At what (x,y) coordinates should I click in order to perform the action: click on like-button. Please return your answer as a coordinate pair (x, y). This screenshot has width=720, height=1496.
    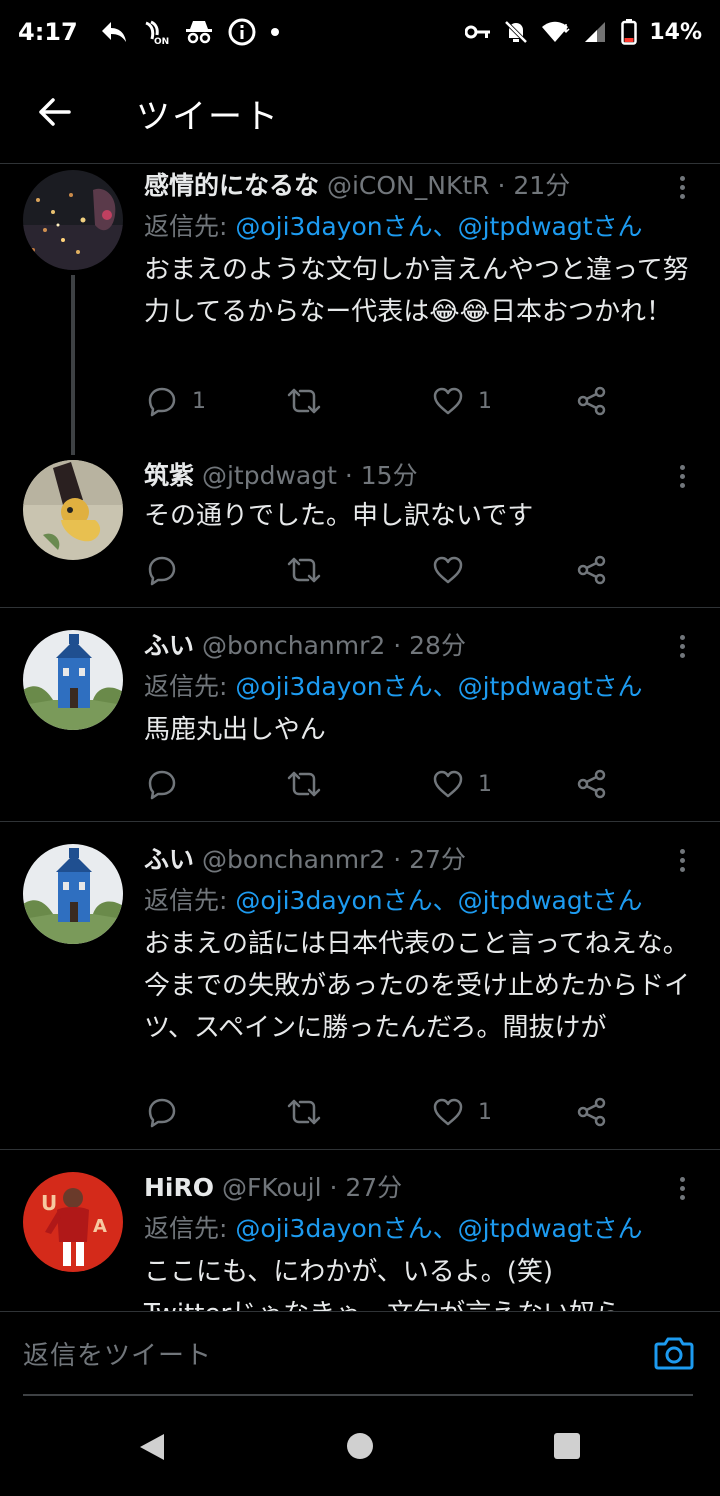
    Looking at the image, I should click on (455, 570).